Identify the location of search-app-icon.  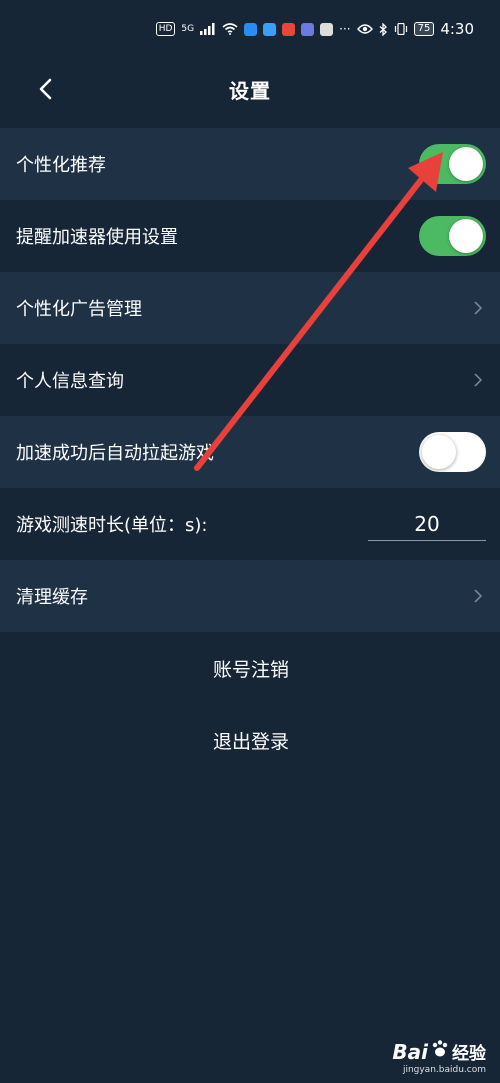
(251, 29).